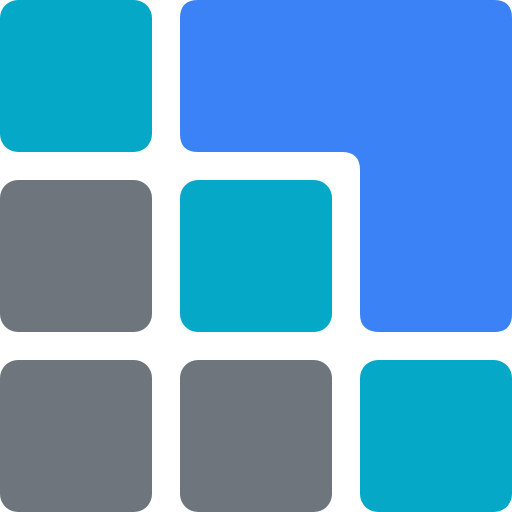 The width and height of the screenshot is (512, 512). I want to click on teal-tile-top-left, so click(76, 76).